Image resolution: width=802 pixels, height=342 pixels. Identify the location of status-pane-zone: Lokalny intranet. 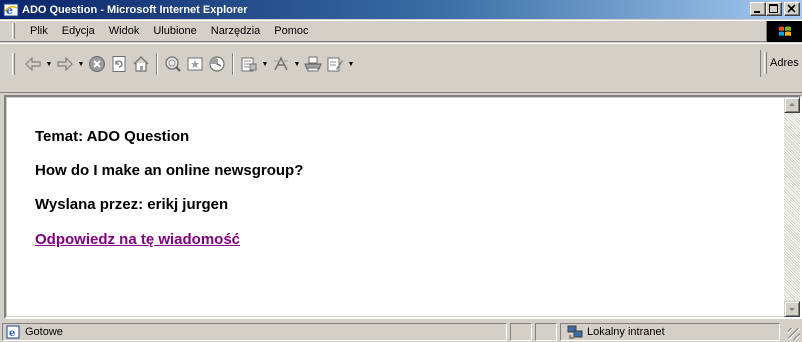
(670, 332).